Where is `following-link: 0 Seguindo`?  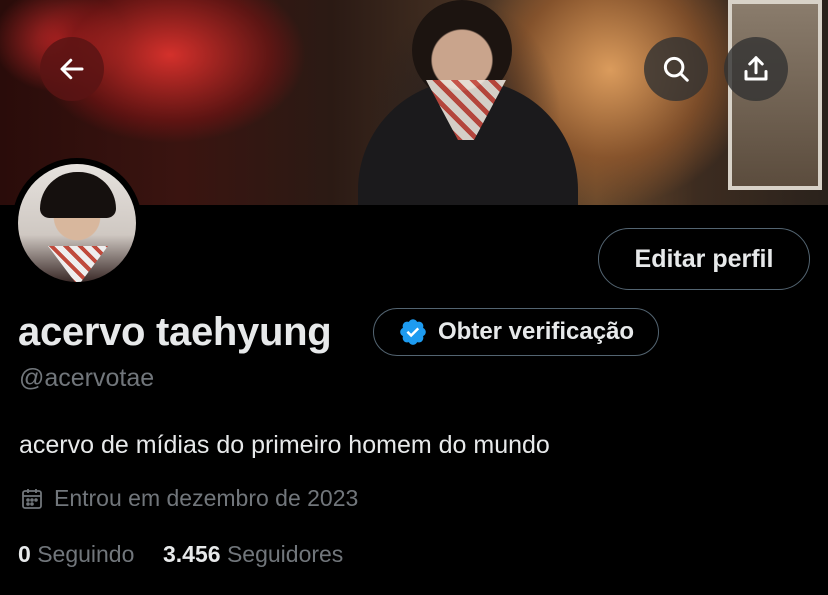 following-link: 0 Seguindo is located at coordinates (76, 554).